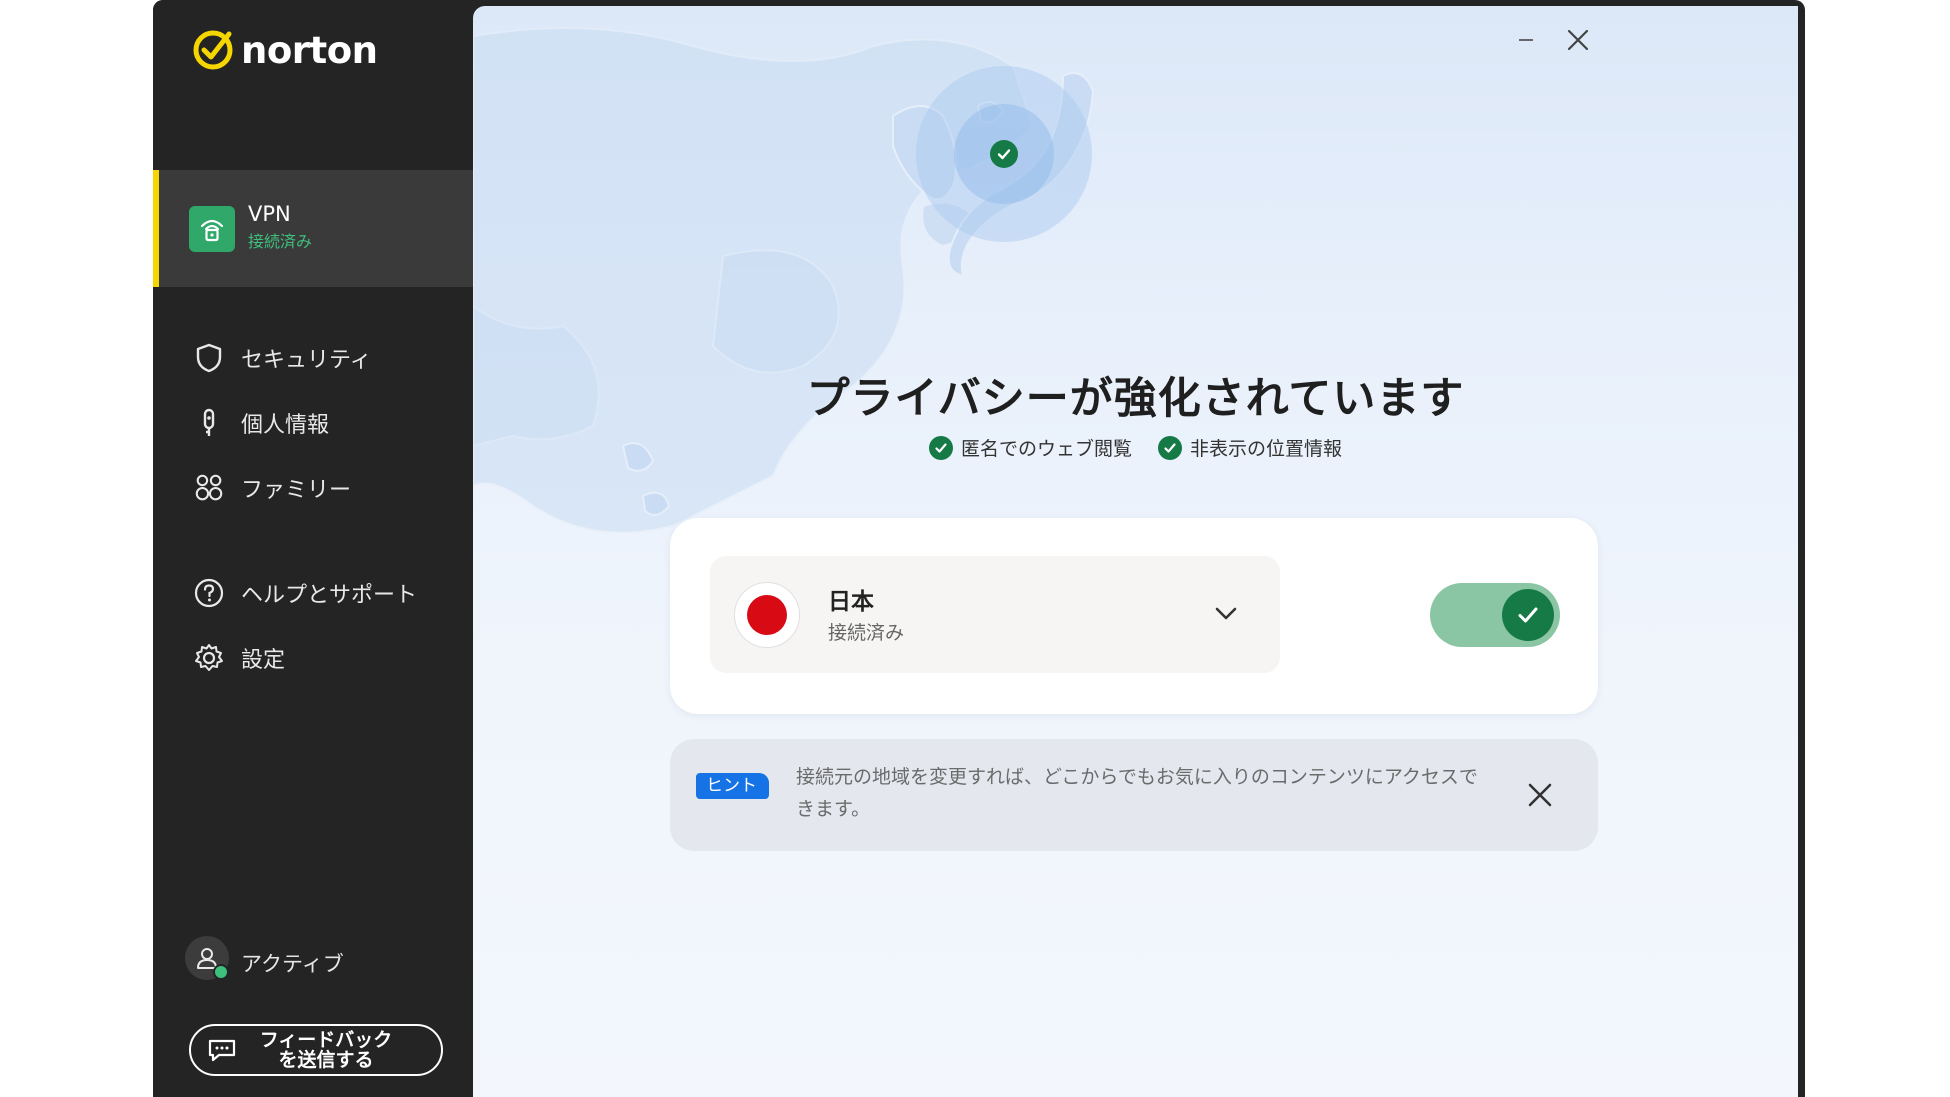 This screenshot has height=1097, width=1950. What do you see at coordinates (285, 425) in the screenshot?
I see `sidebar-item-label: 個人情報` at bounding box center [285, 425].